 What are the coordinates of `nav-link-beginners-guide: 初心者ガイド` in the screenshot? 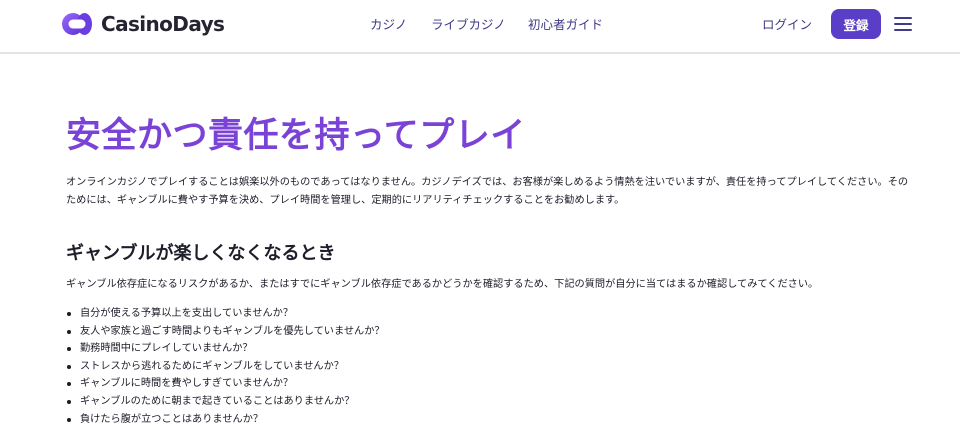 It's located at (565, 25).